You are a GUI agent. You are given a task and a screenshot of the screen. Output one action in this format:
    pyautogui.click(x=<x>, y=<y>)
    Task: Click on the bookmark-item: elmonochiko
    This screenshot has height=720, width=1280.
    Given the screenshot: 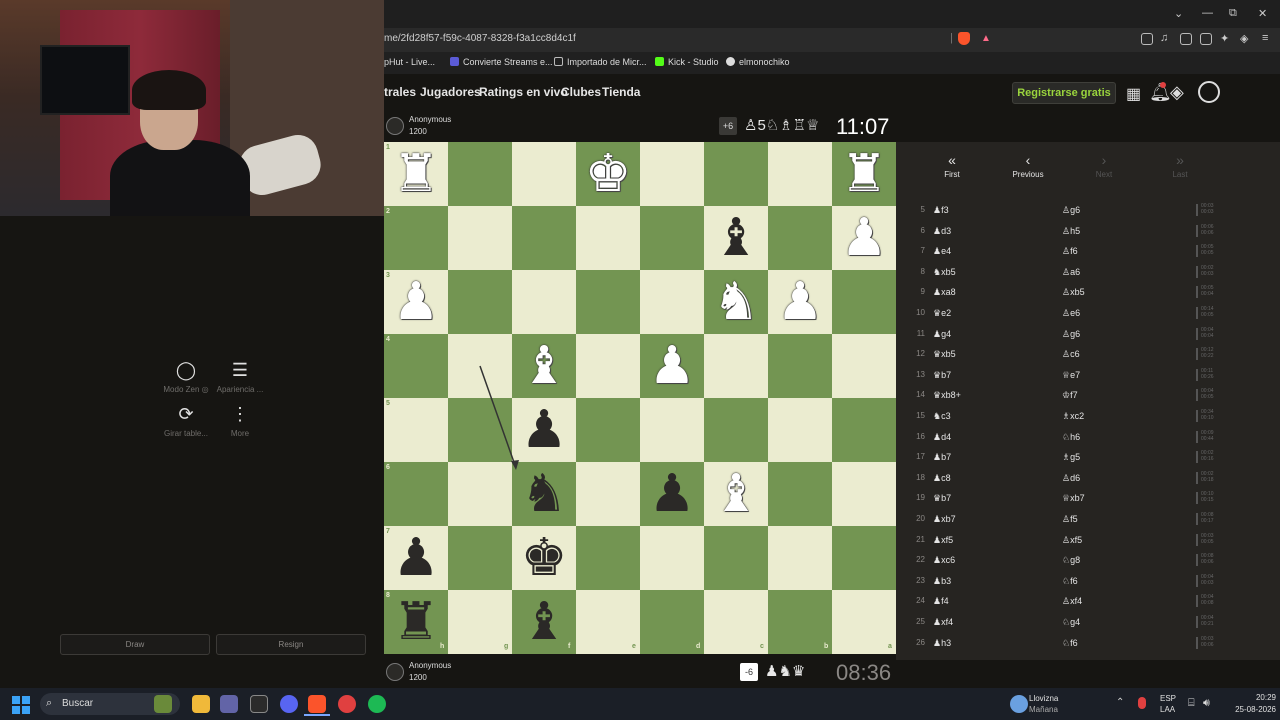 What is the action you would take?
    pyautogui.click(x=758, y=62)
    